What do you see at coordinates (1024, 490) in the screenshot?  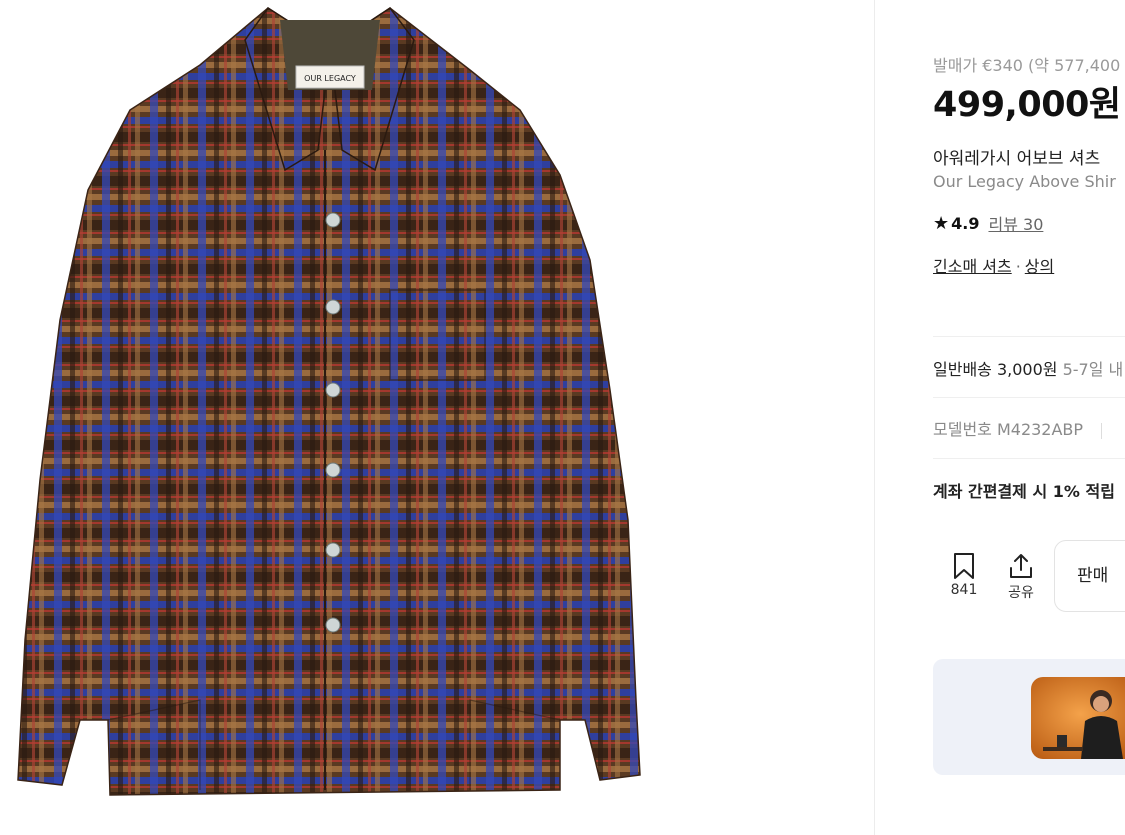 I see `payment-benefit: 계좌 간편결제 시 1% 적립` at bounding box center [1024, 490].